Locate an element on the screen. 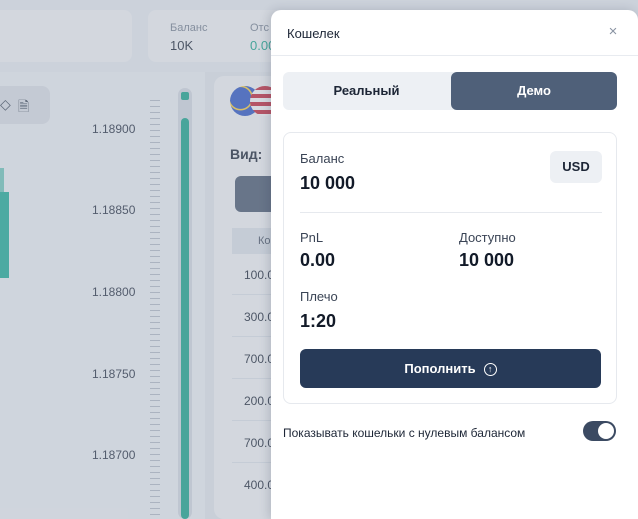 The height and width of the screenshot is (519, 638). show-zero-wallets-toggle is located at coordinates (599, 431).